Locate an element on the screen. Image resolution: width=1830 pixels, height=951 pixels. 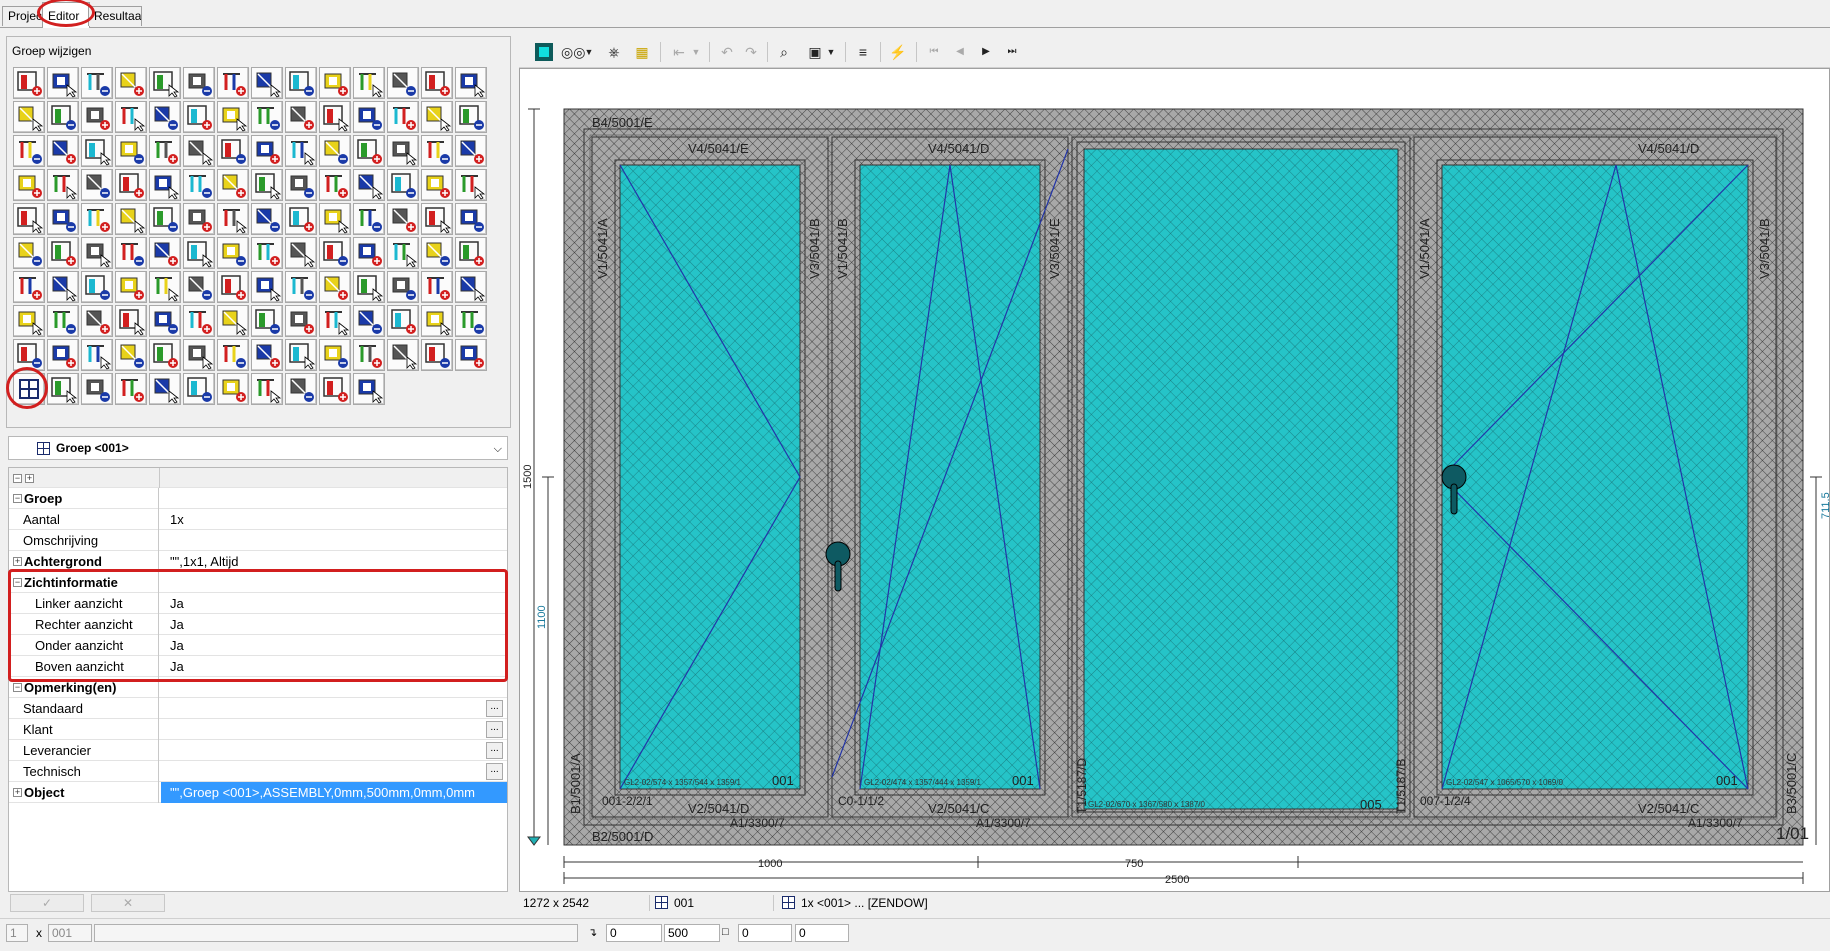
next-page-icon: ▶ is located at coordinates (986, 52).